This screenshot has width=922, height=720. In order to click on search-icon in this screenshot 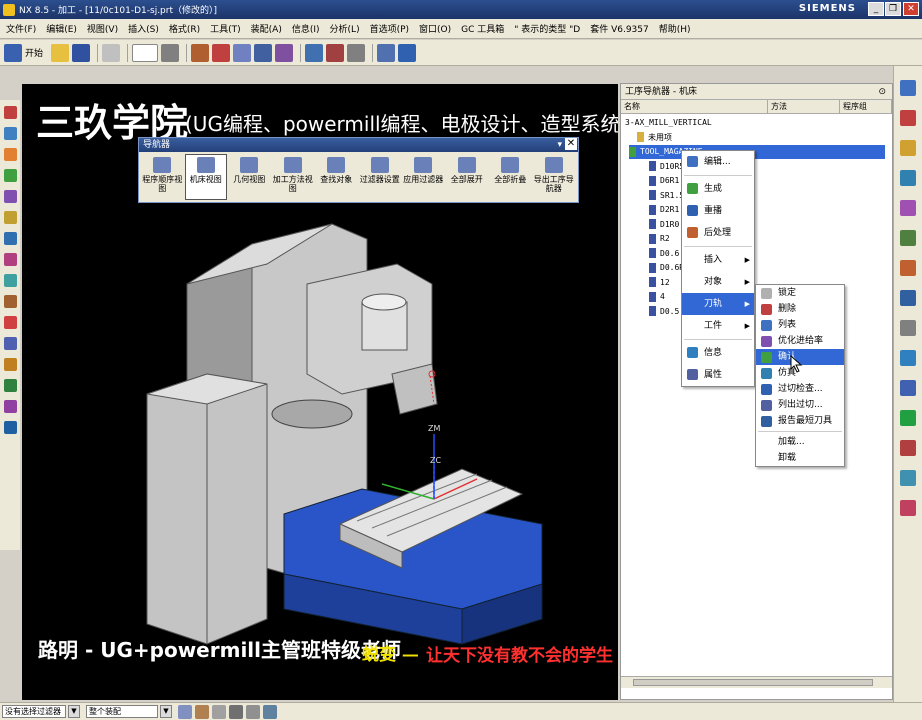, I will do `click(407, 52)`.